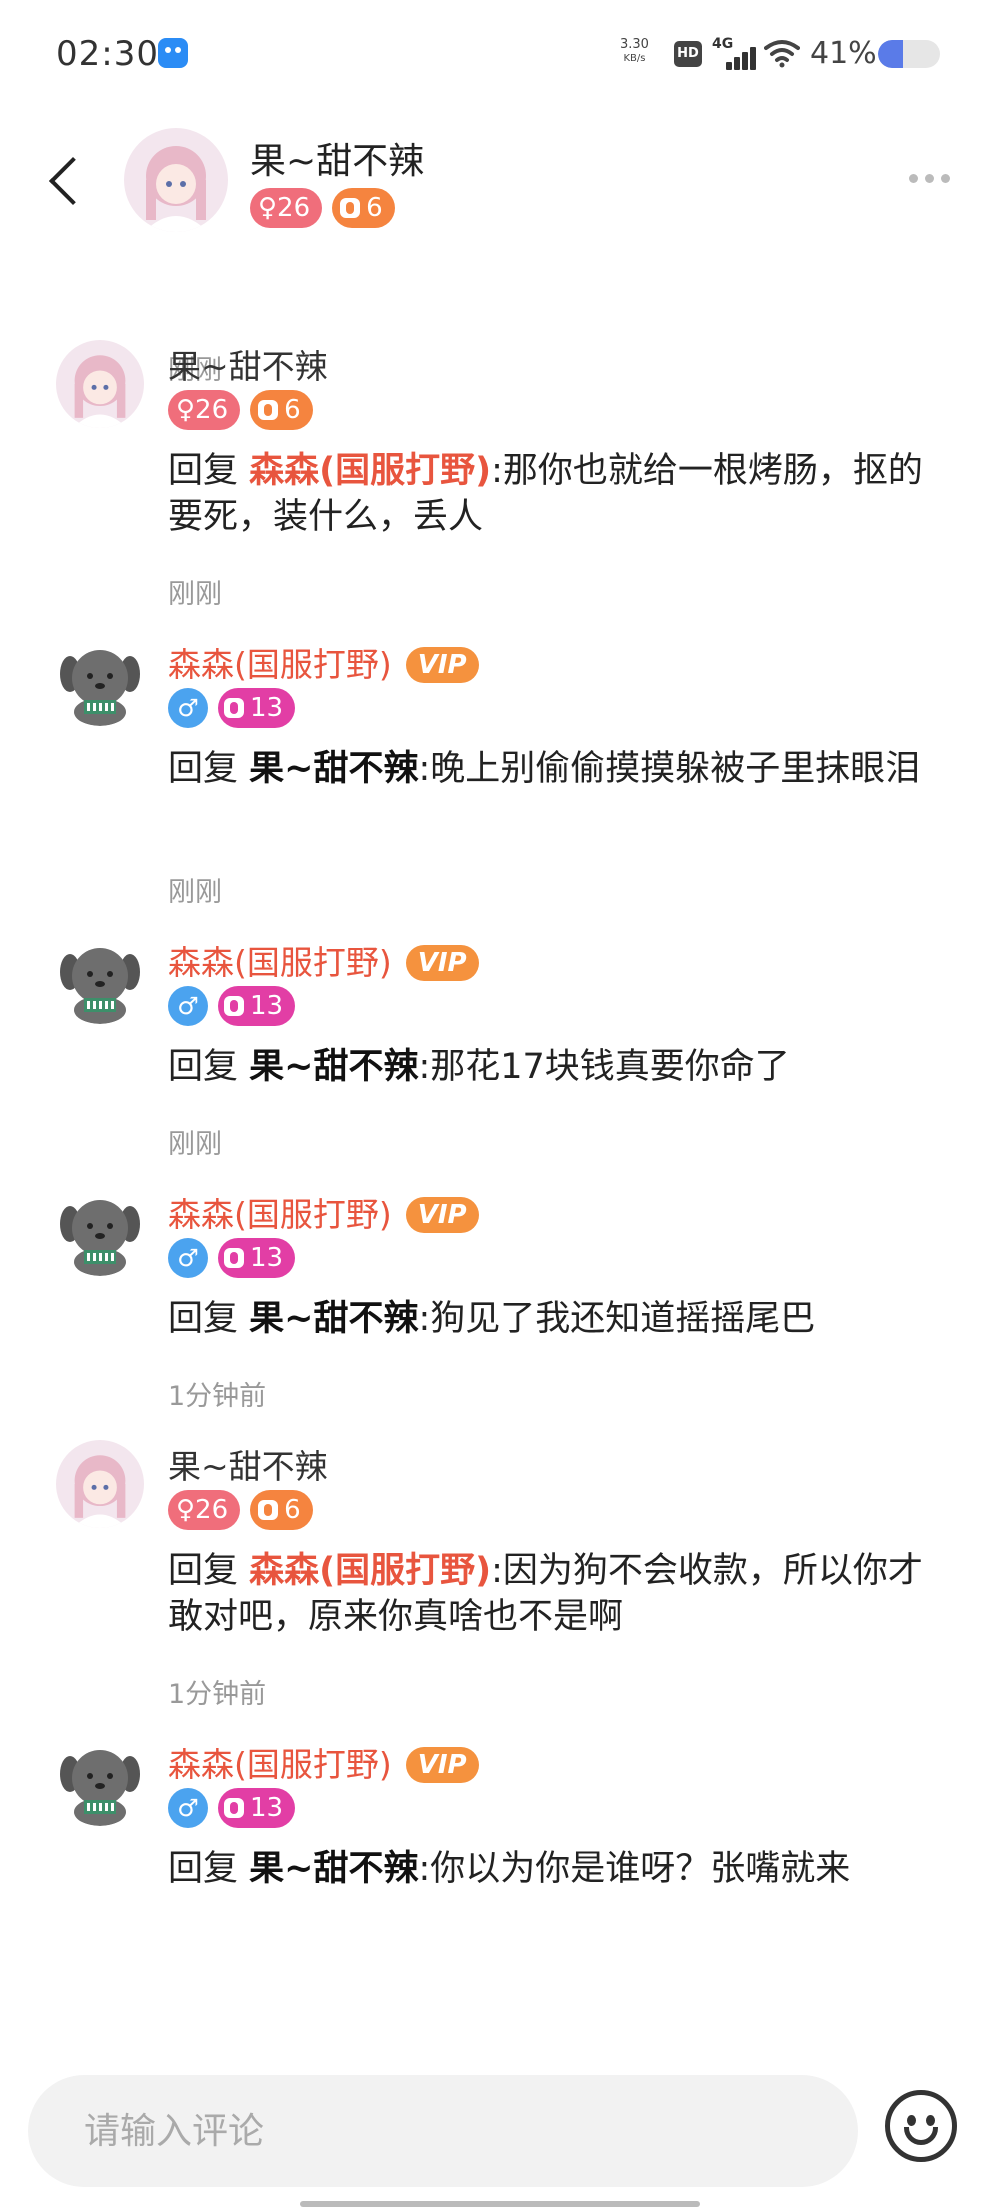 This screenshot has height=2211, width=1000. I want to click on comment-input-wrapper, so click(443, 2131).